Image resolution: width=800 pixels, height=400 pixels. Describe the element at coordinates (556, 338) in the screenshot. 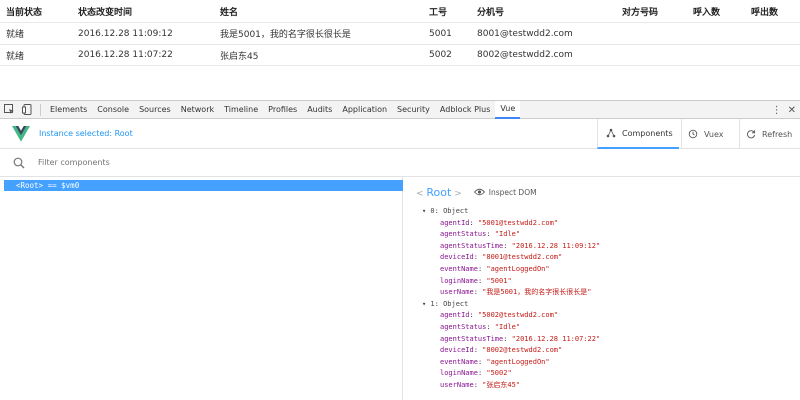

I see `property-value: "2016.12.28 11:07:22"` at that location.